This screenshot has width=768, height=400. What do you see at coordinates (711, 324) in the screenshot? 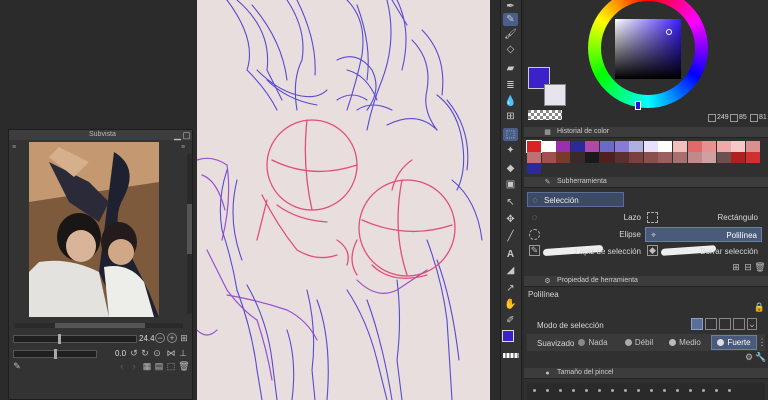
I see `selection-mode-add` at bounding box center [711, 324].